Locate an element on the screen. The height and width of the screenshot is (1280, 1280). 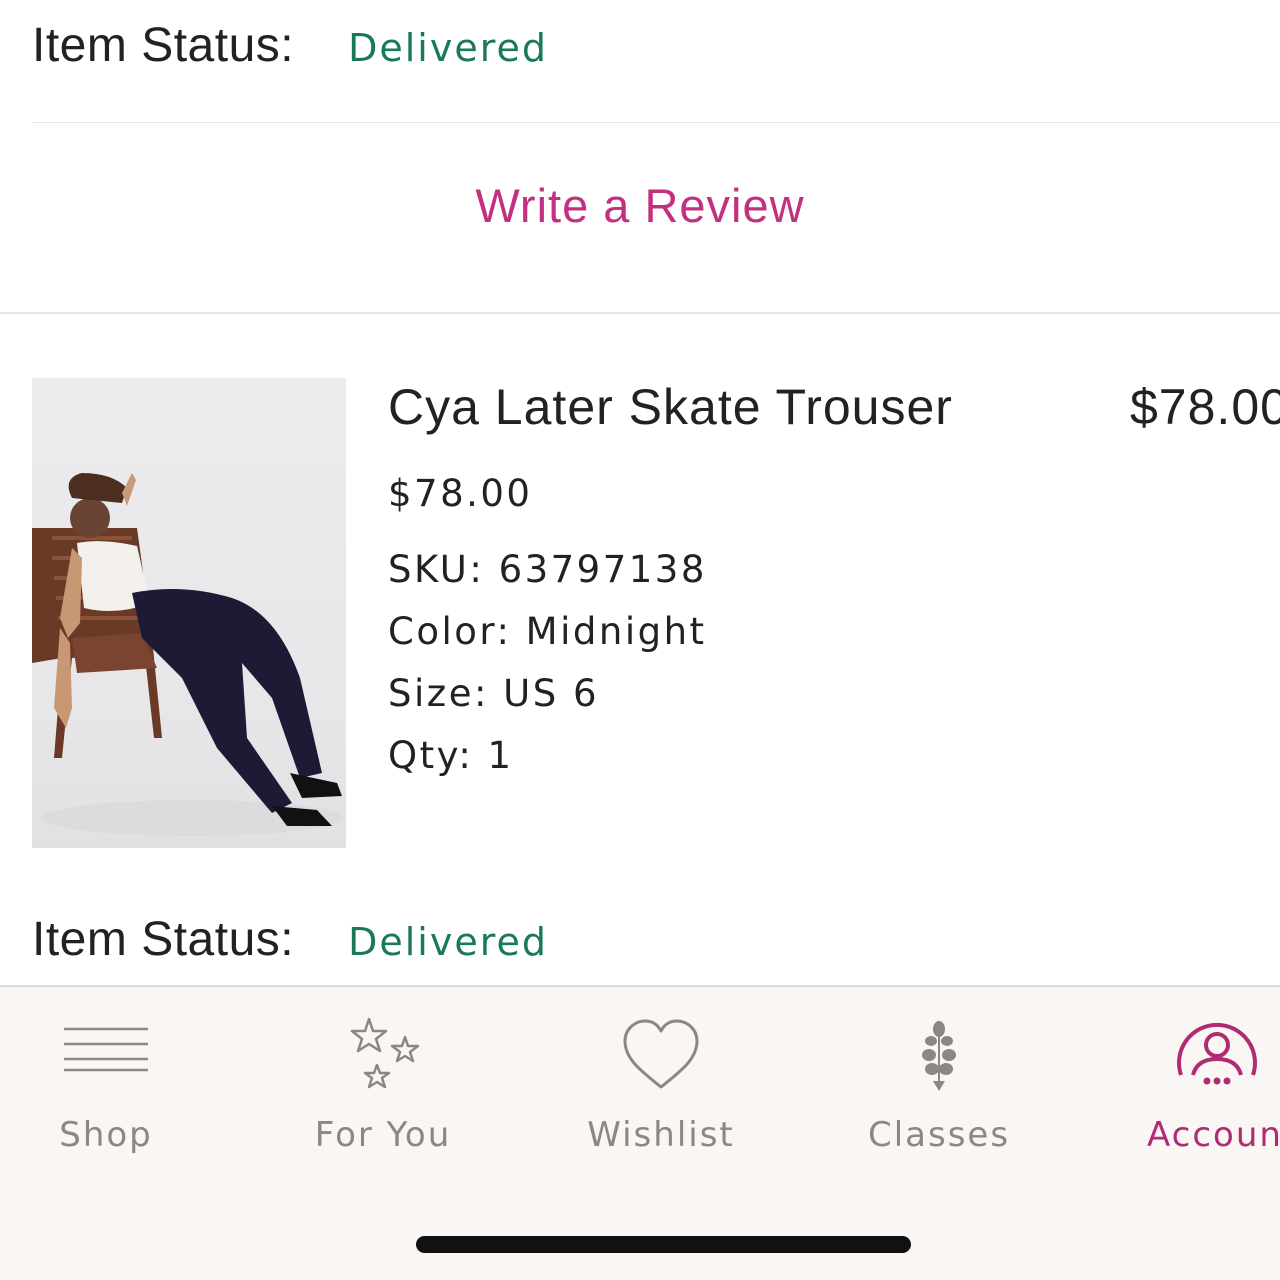
botanical-icon is located at coordinates (939, 1056).